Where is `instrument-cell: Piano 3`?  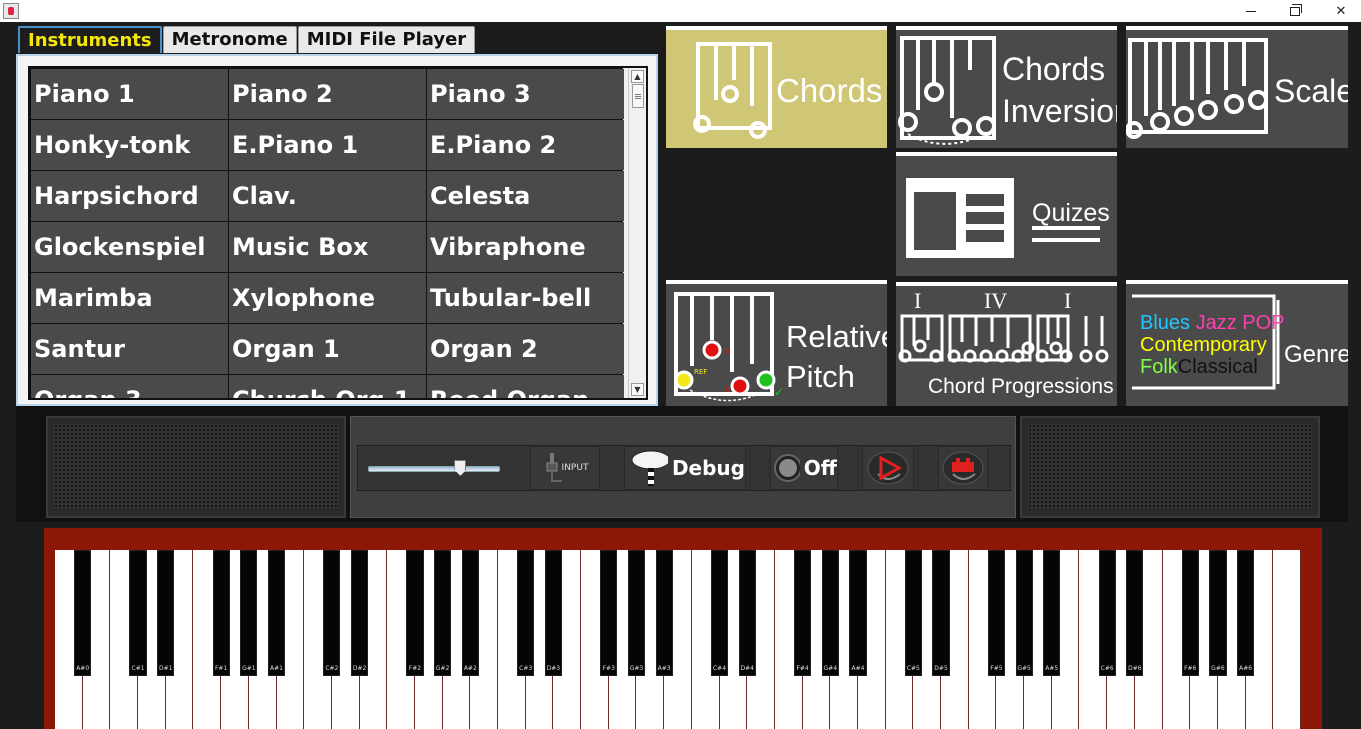 instrument-cell: Piano 3 is located at coordinates (525, 94).